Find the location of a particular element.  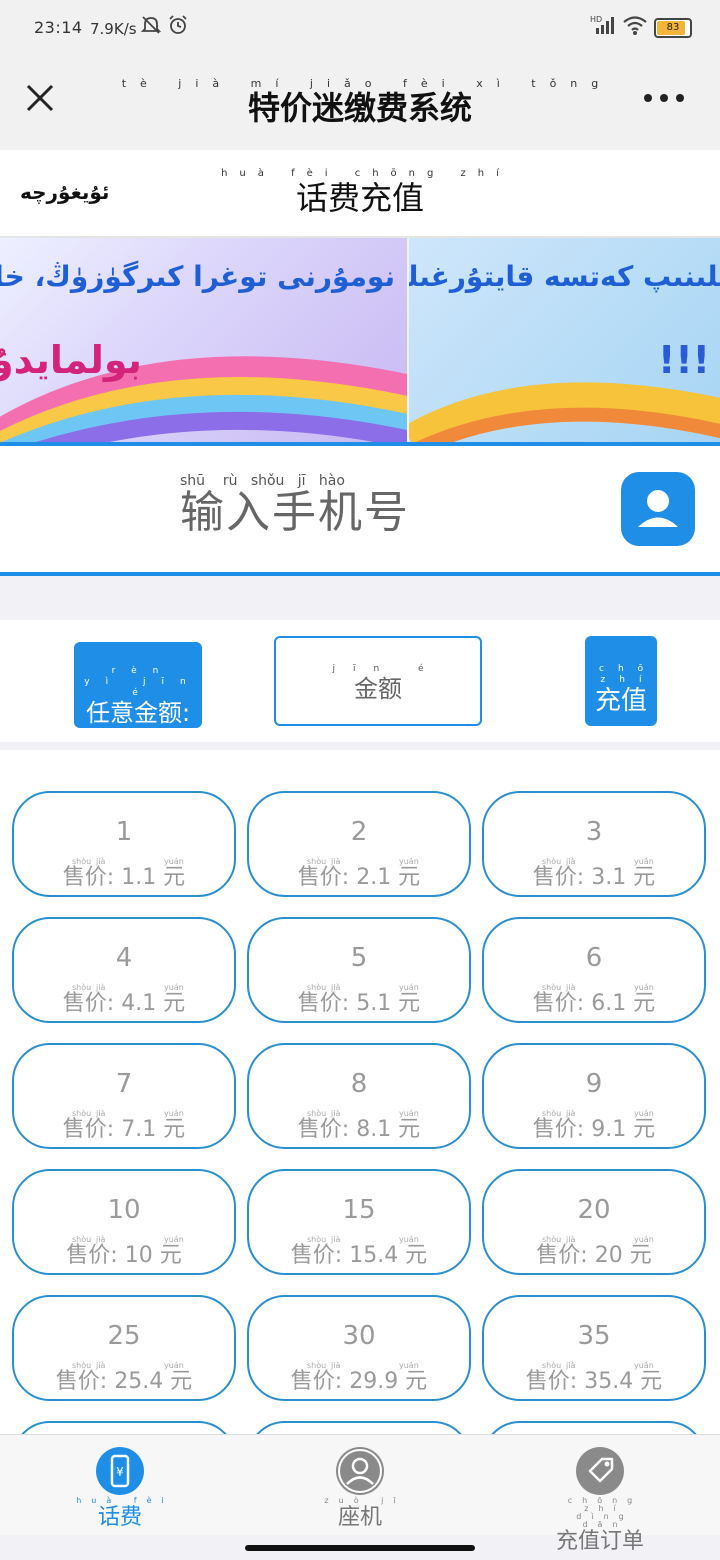

banner-slide-1-line-2: بولمايدۇ is located at coordinates (71, 360).